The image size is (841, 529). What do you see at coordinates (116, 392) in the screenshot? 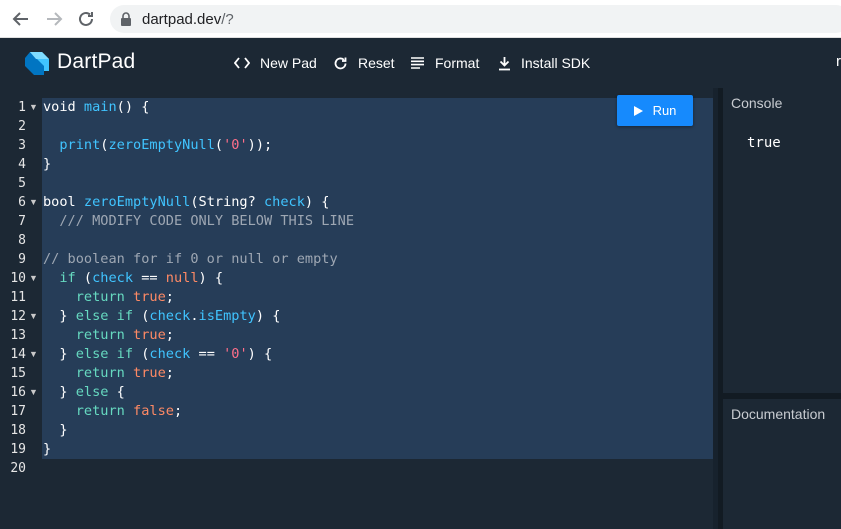
I see `code-token: {` at bounding box center [116, 392].